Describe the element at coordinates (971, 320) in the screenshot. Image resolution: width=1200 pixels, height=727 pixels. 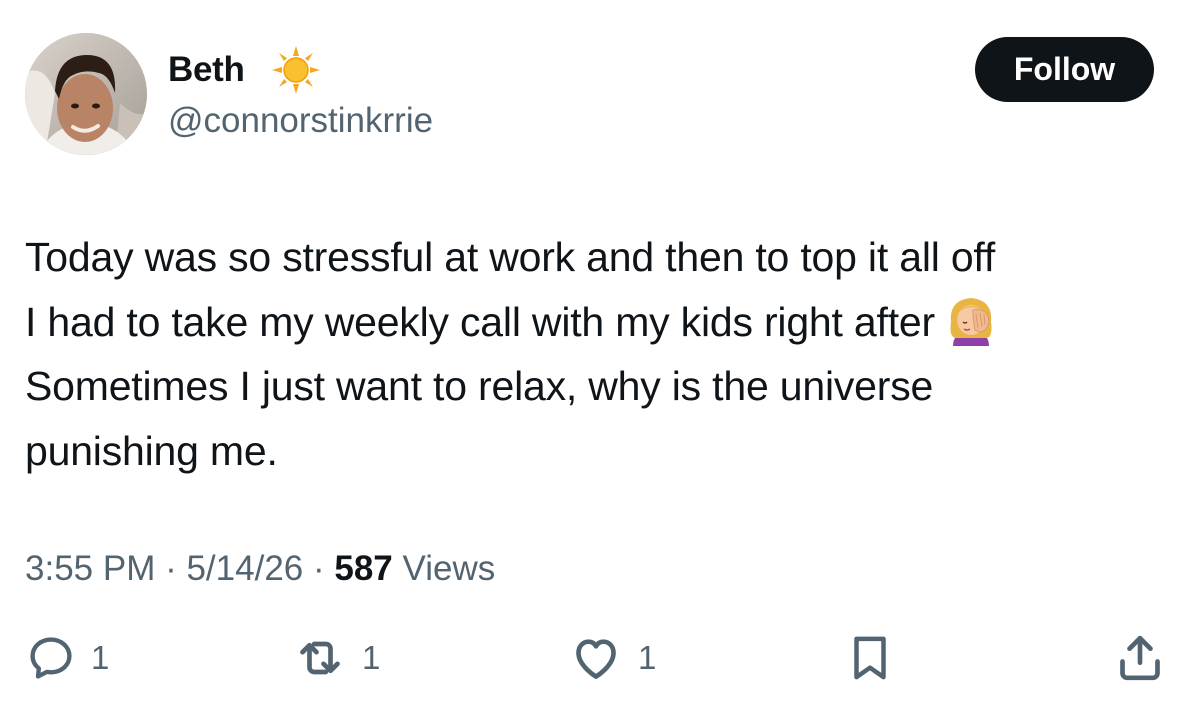
I see `facepalm-icon` at that location.